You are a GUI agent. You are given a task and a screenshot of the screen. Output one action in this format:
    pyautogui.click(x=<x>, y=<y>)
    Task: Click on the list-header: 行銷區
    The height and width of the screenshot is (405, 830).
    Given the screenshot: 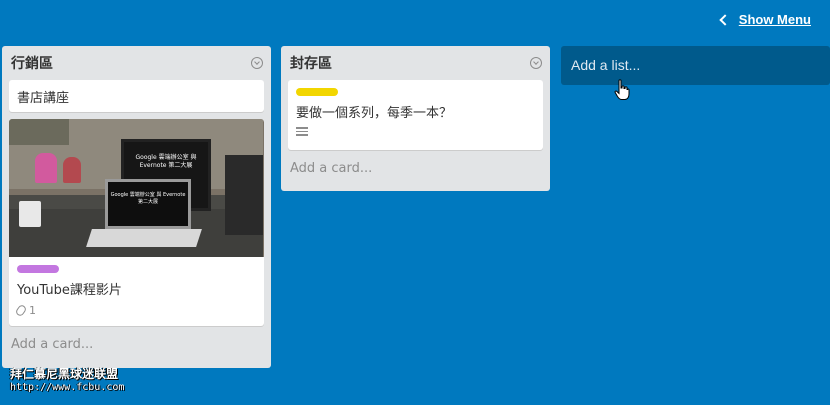 What is the action you would take?
    pyautogui.click(x=136, y=63)
    